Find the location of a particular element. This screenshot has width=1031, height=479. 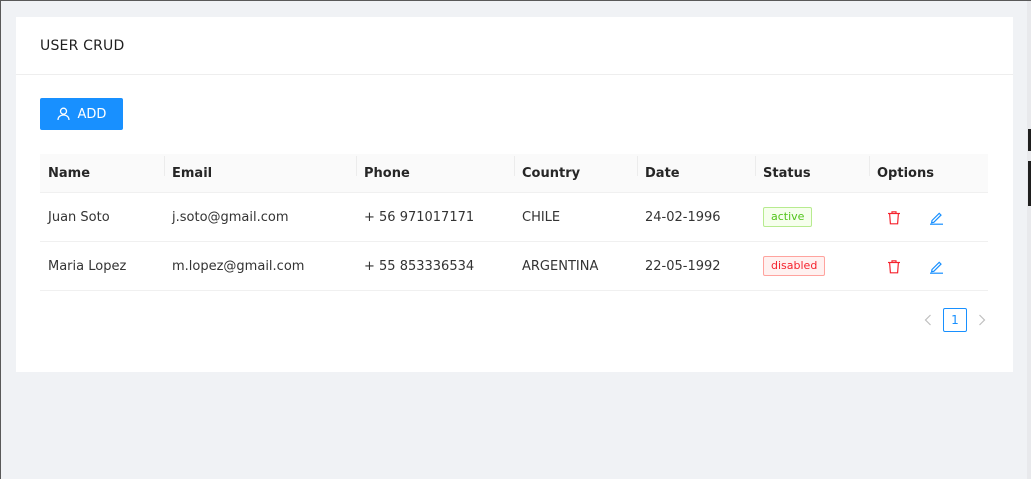

user-name: Maria Lopez is located at coordinates (87, 266).